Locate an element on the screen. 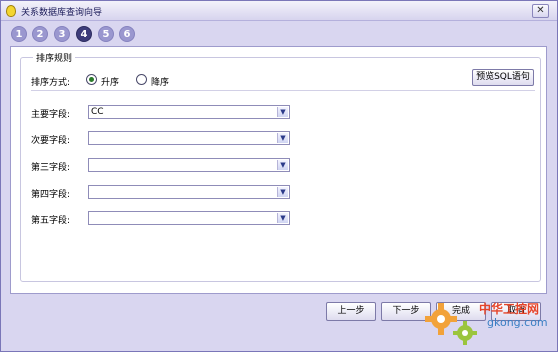 The image size is (558, 352). title-bar: 关系数据库查询向导 ✕ is located at coordinates (279, 11).